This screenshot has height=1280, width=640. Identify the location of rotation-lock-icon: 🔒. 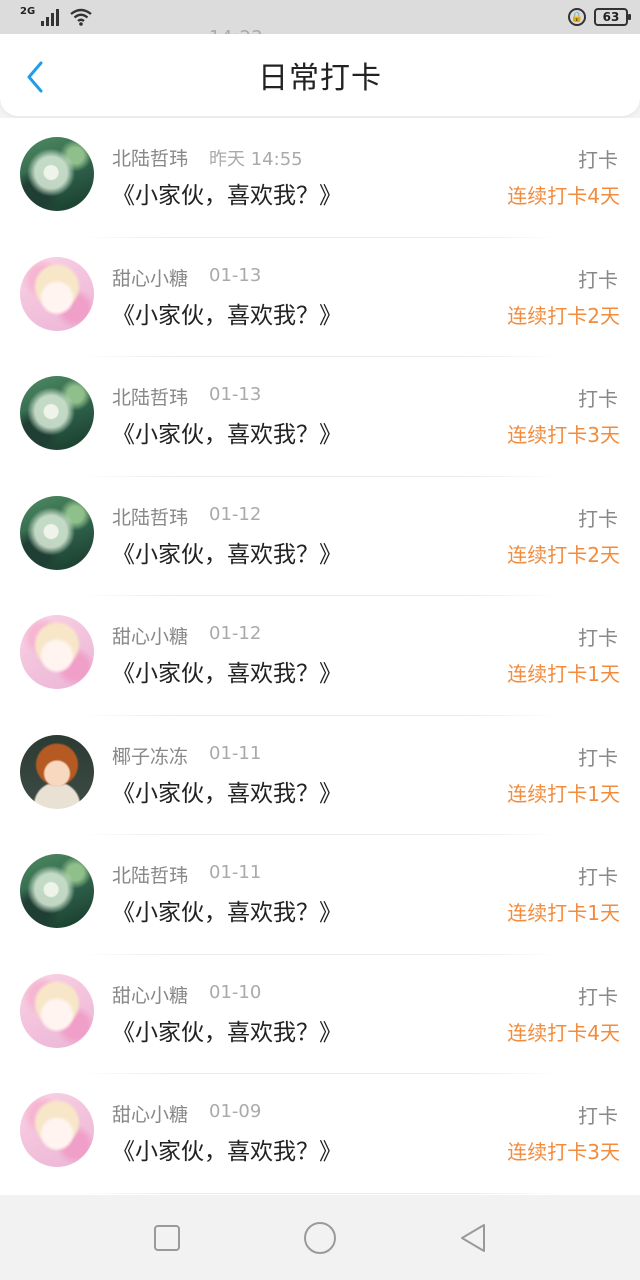
(577, 17).